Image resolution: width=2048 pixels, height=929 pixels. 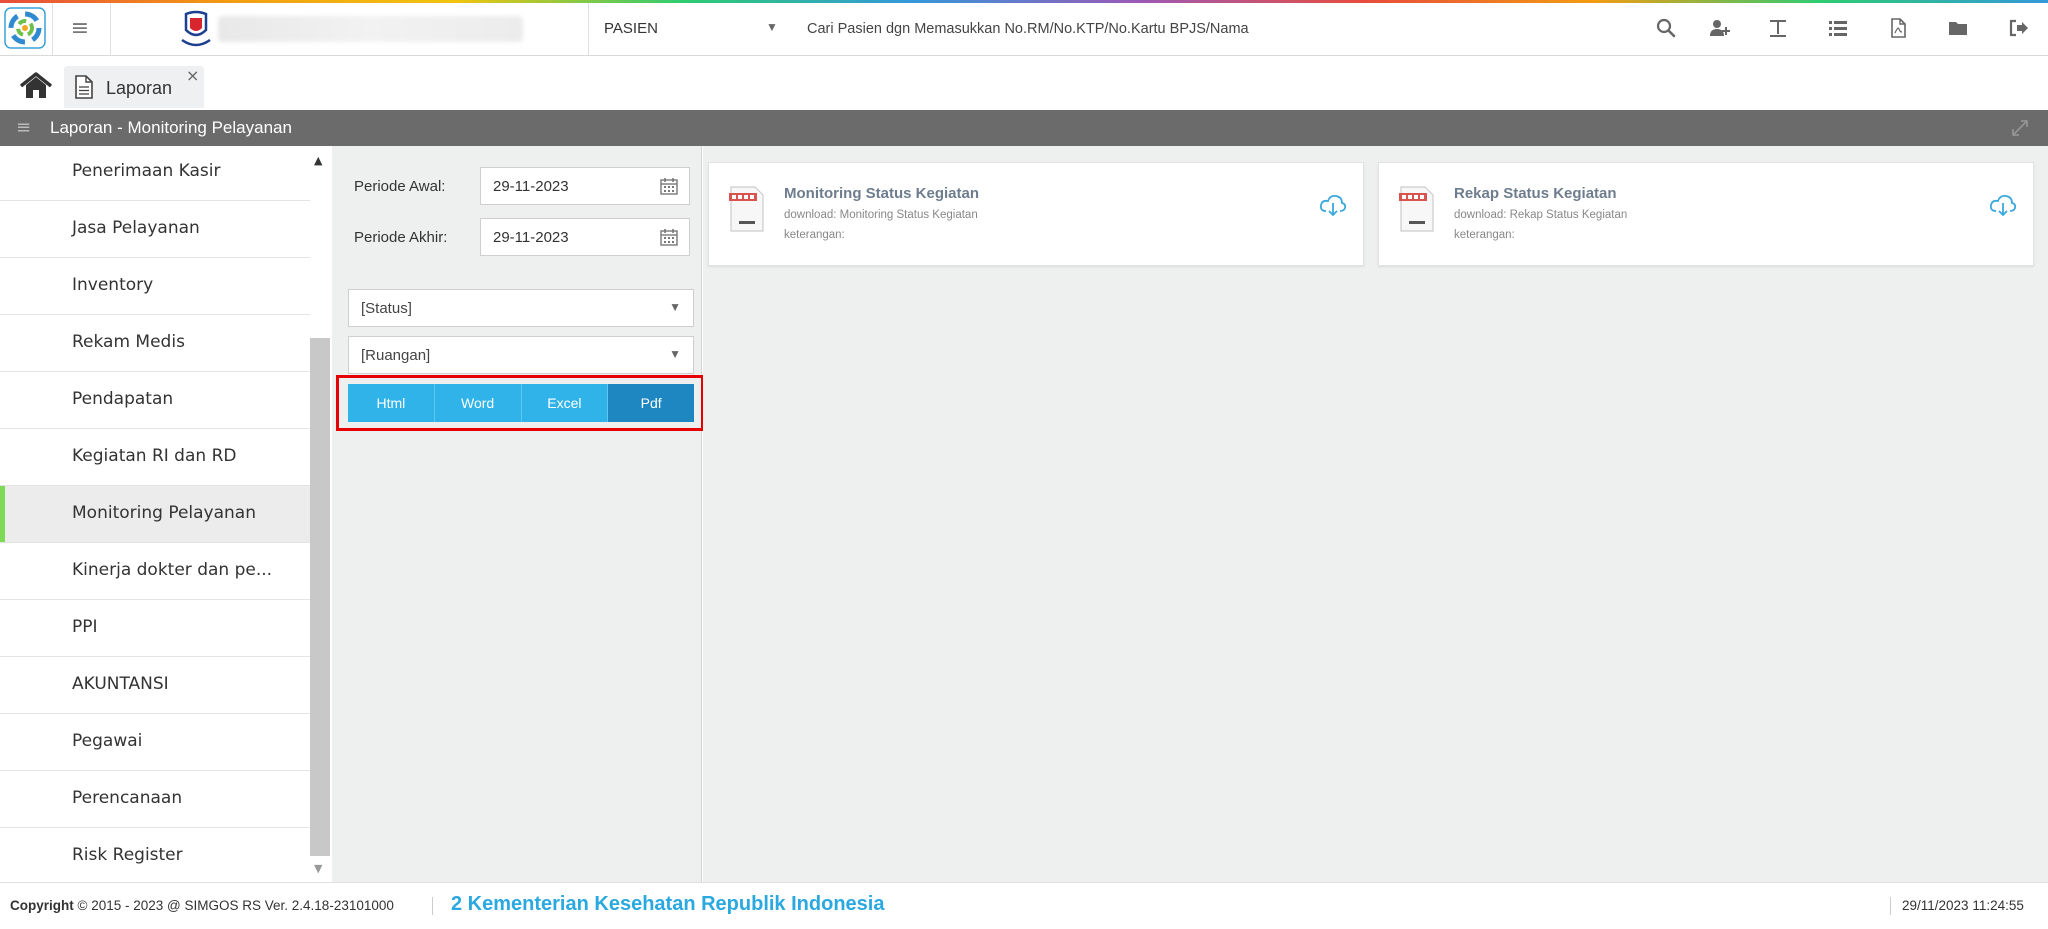 What do you see at coordinates (881, 215) in the screenshot?
I see `report-download-text: download: Monitoring Status Kegiatan` at bounding box center [881, 215].